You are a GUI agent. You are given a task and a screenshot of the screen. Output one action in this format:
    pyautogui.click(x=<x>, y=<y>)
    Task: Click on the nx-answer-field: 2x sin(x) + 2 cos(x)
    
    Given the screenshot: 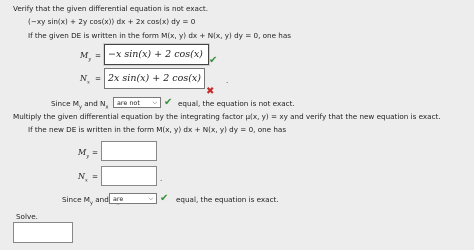 What is the action you would take?
    pyautogui.click(x=154, y=78)
    